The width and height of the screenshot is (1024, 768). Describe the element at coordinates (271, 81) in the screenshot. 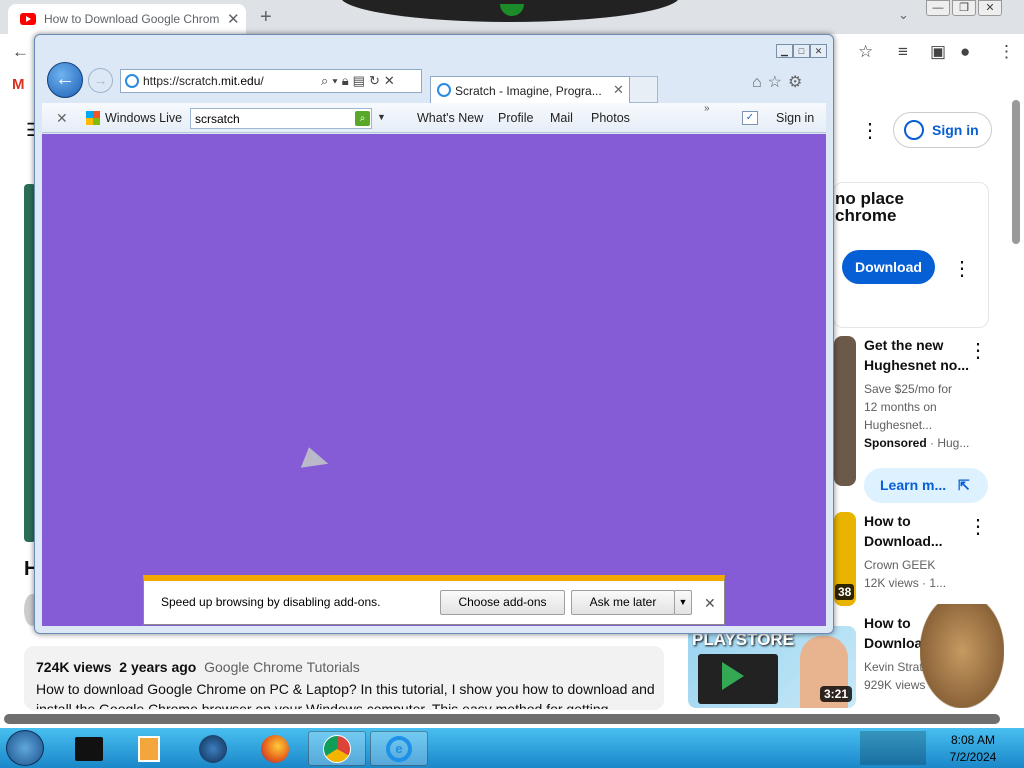

I see `ie-address-bar: https://scratch.mit.edu/ ⌕▾🔒︎▤↻✕` at that location.